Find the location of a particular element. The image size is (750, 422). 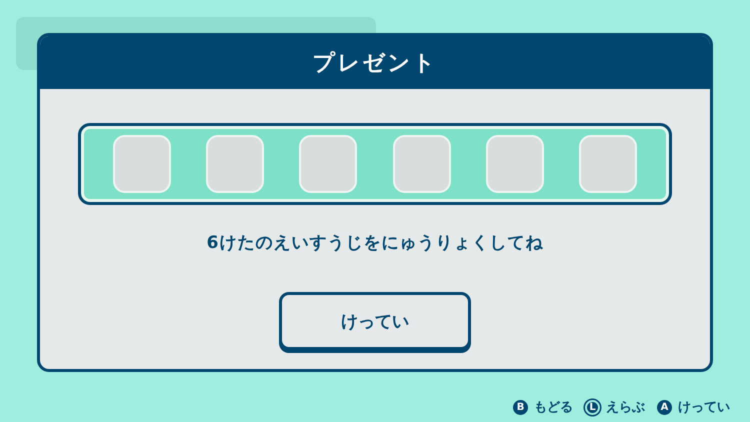

key-icon: B is located at coordinates (520, 407).